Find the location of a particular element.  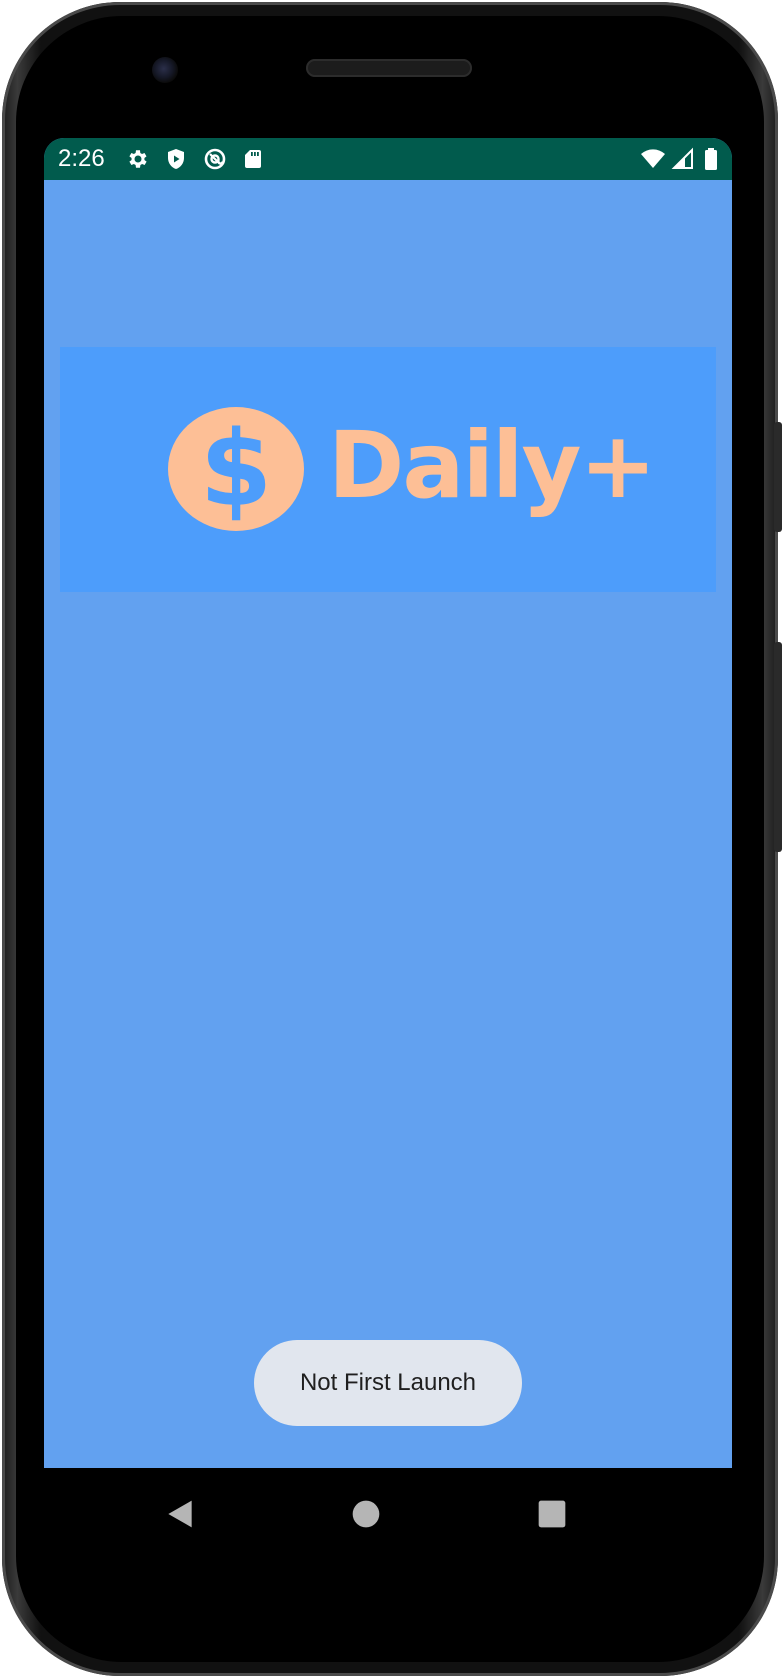

volume-rocker is located at coordinates (778, 747).